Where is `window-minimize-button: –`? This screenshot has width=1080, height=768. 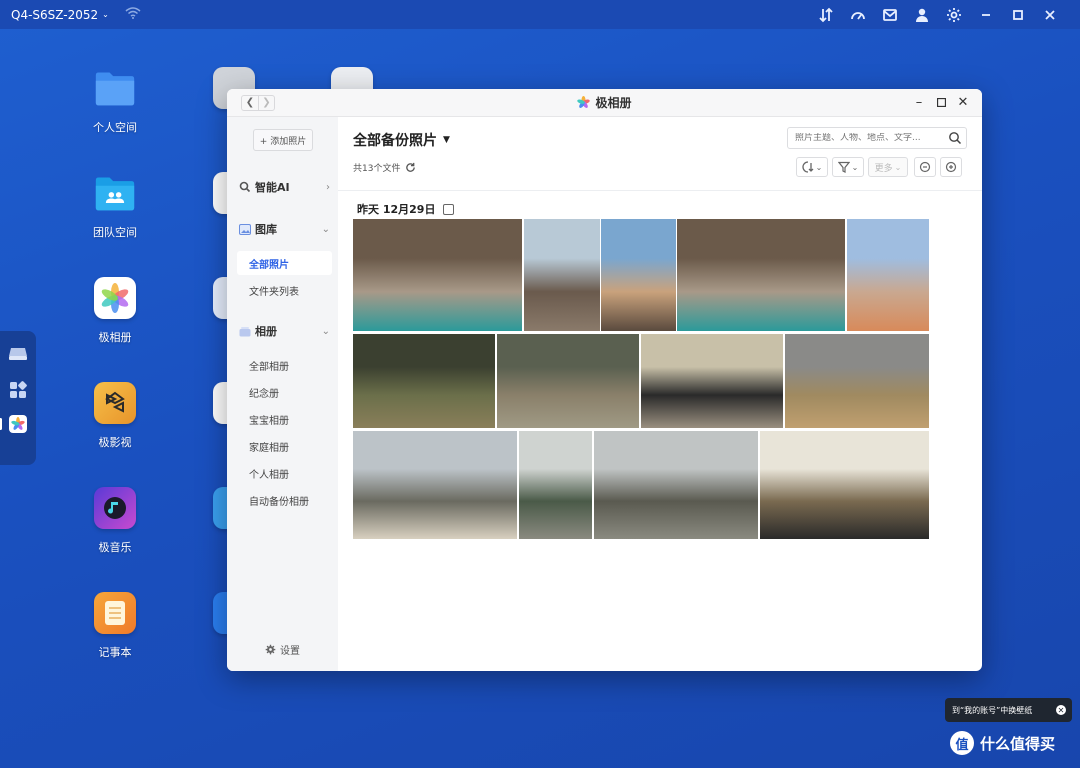 window-minimize-button: – is located at coordinates (919, 103).